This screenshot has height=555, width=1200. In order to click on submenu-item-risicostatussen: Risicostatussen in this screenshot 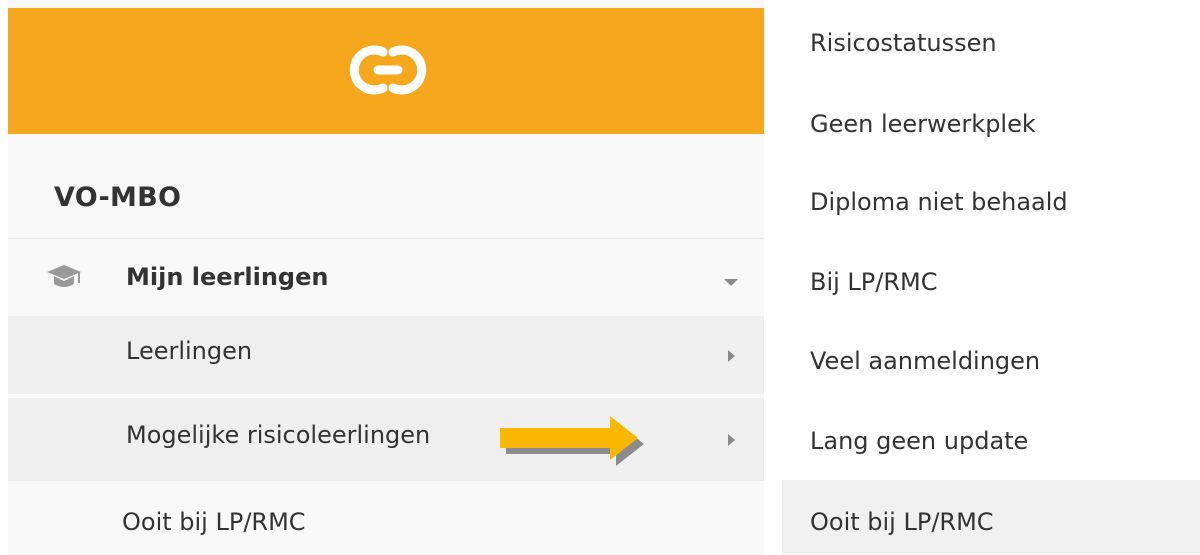, I will do `click(988, 39)`.